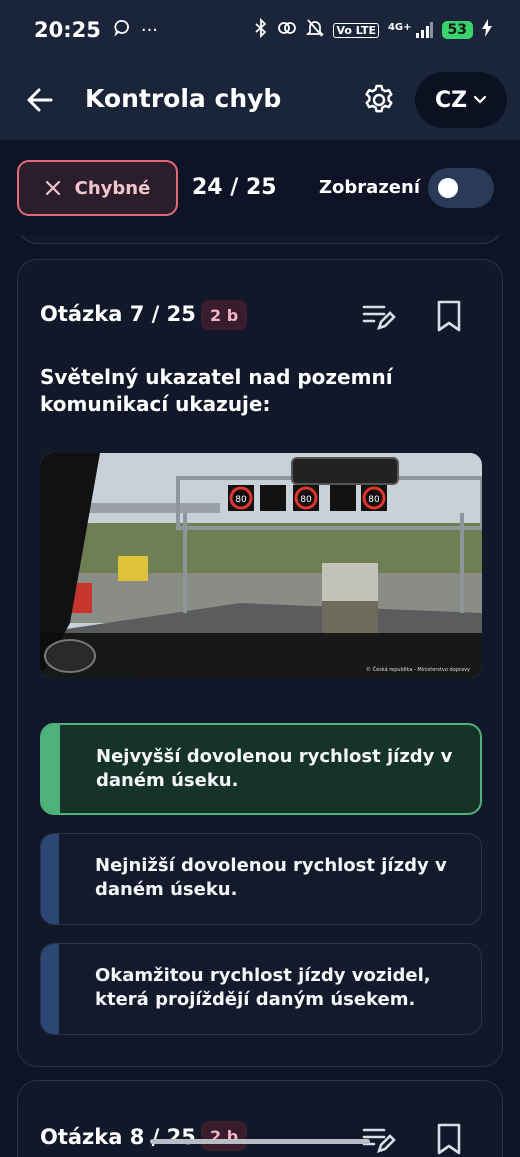  I want to click on language-label: CZ, so click(451, 100).